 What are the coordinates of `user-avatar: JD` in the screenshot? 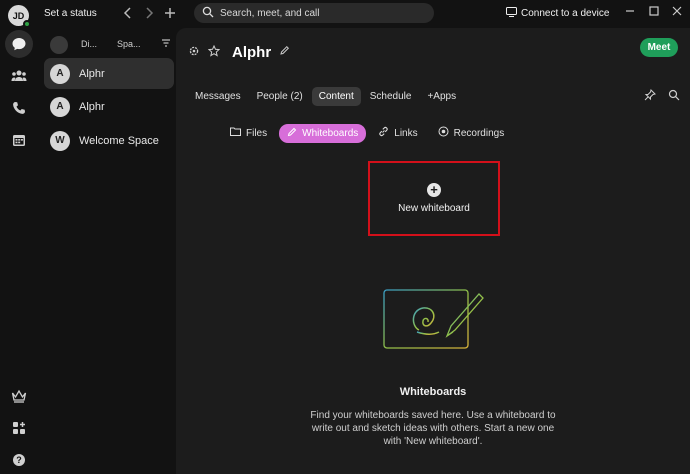 It's located at (19, 16).